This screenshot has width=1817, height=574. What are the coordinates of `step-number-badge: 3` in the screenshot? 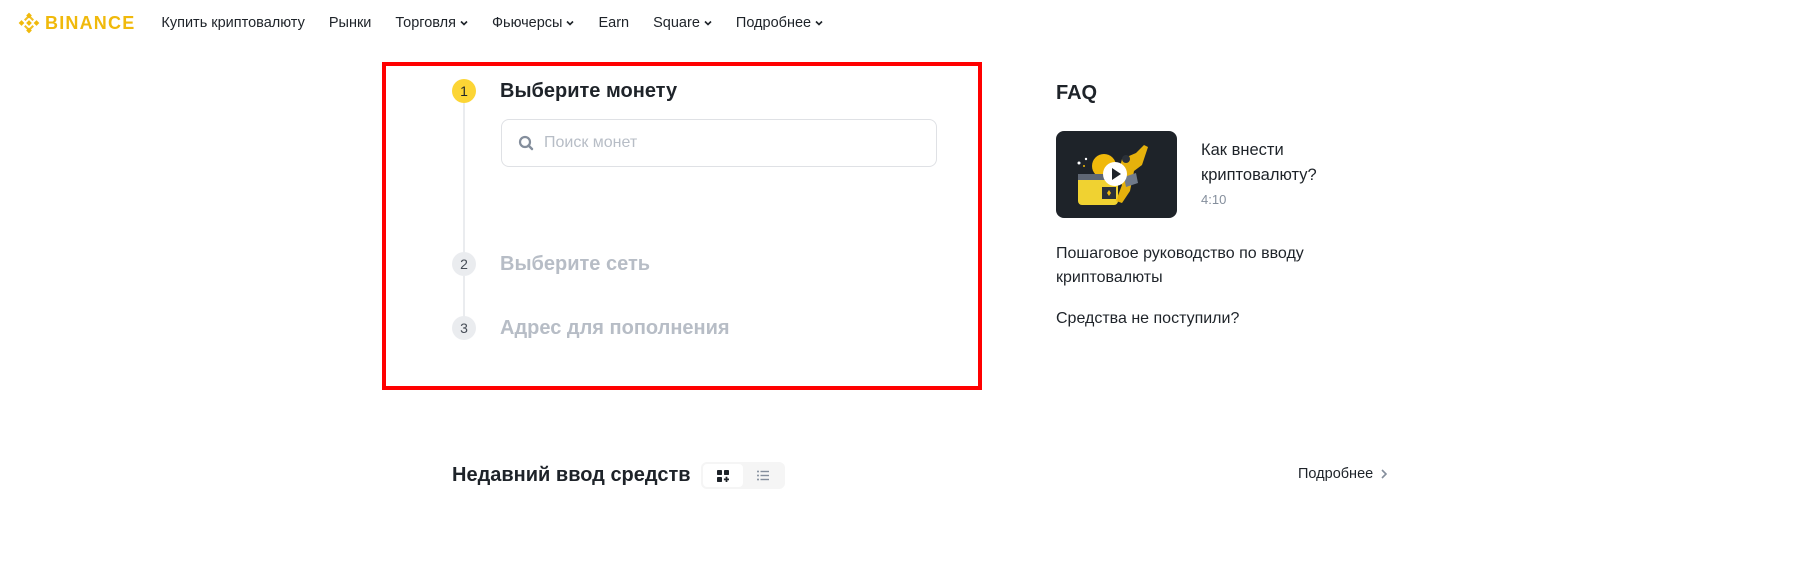 It's located at (464, 328).